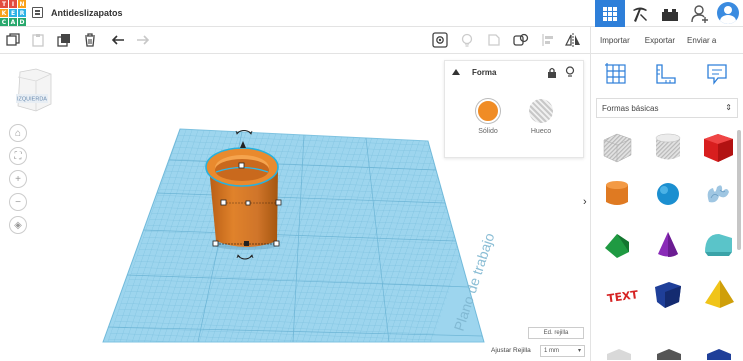  I want to click on duplicate-icon, so click(63, 40).